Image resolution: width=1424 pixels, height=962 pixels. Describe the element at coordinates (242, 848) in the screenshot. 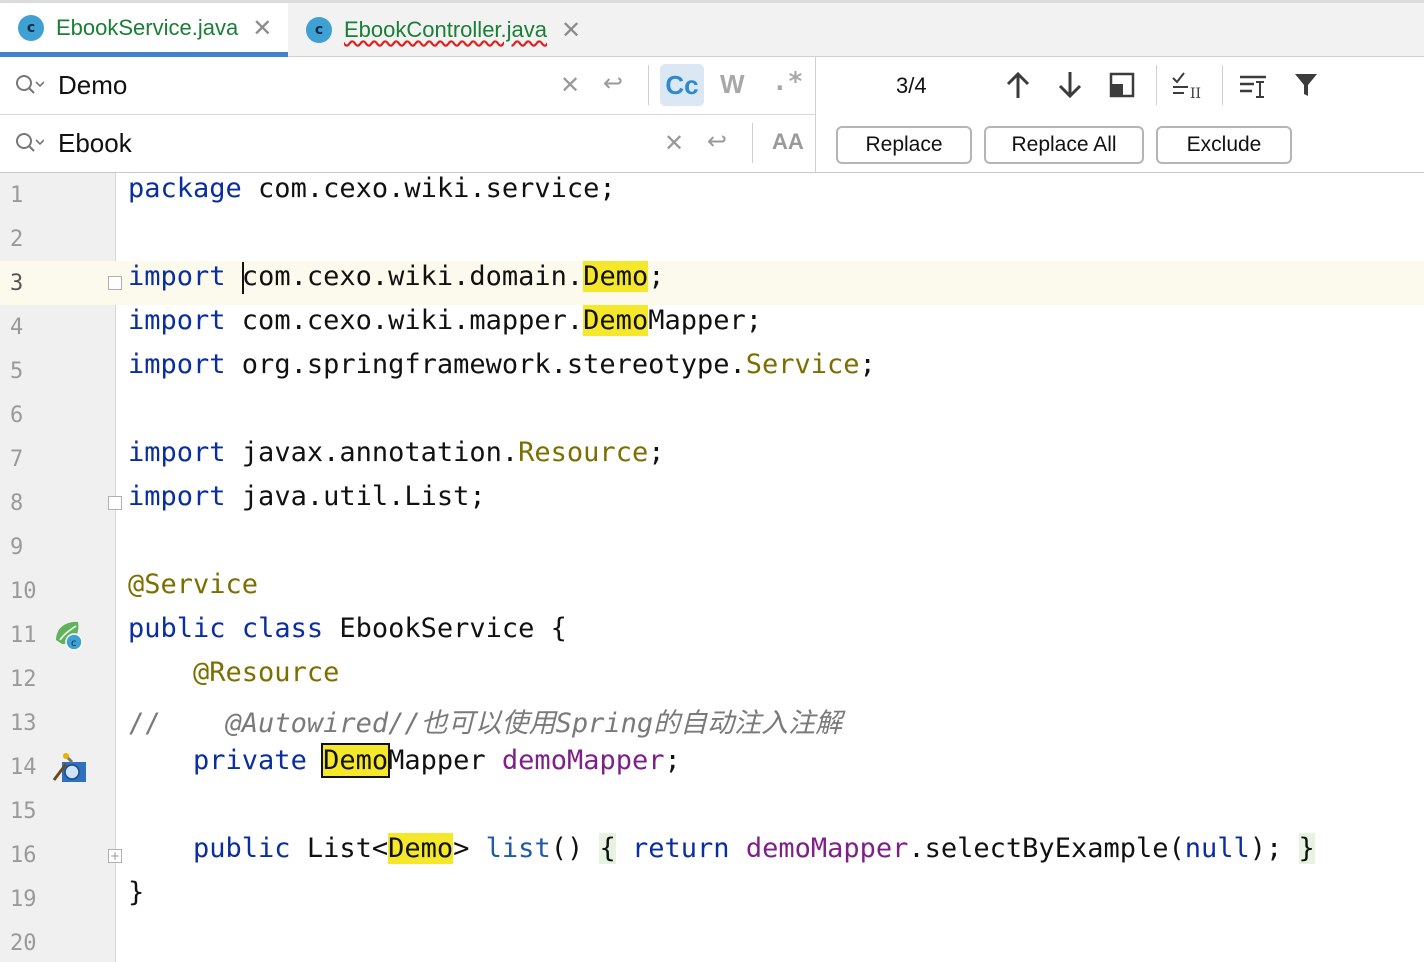

I see `keyword: public` at that location.